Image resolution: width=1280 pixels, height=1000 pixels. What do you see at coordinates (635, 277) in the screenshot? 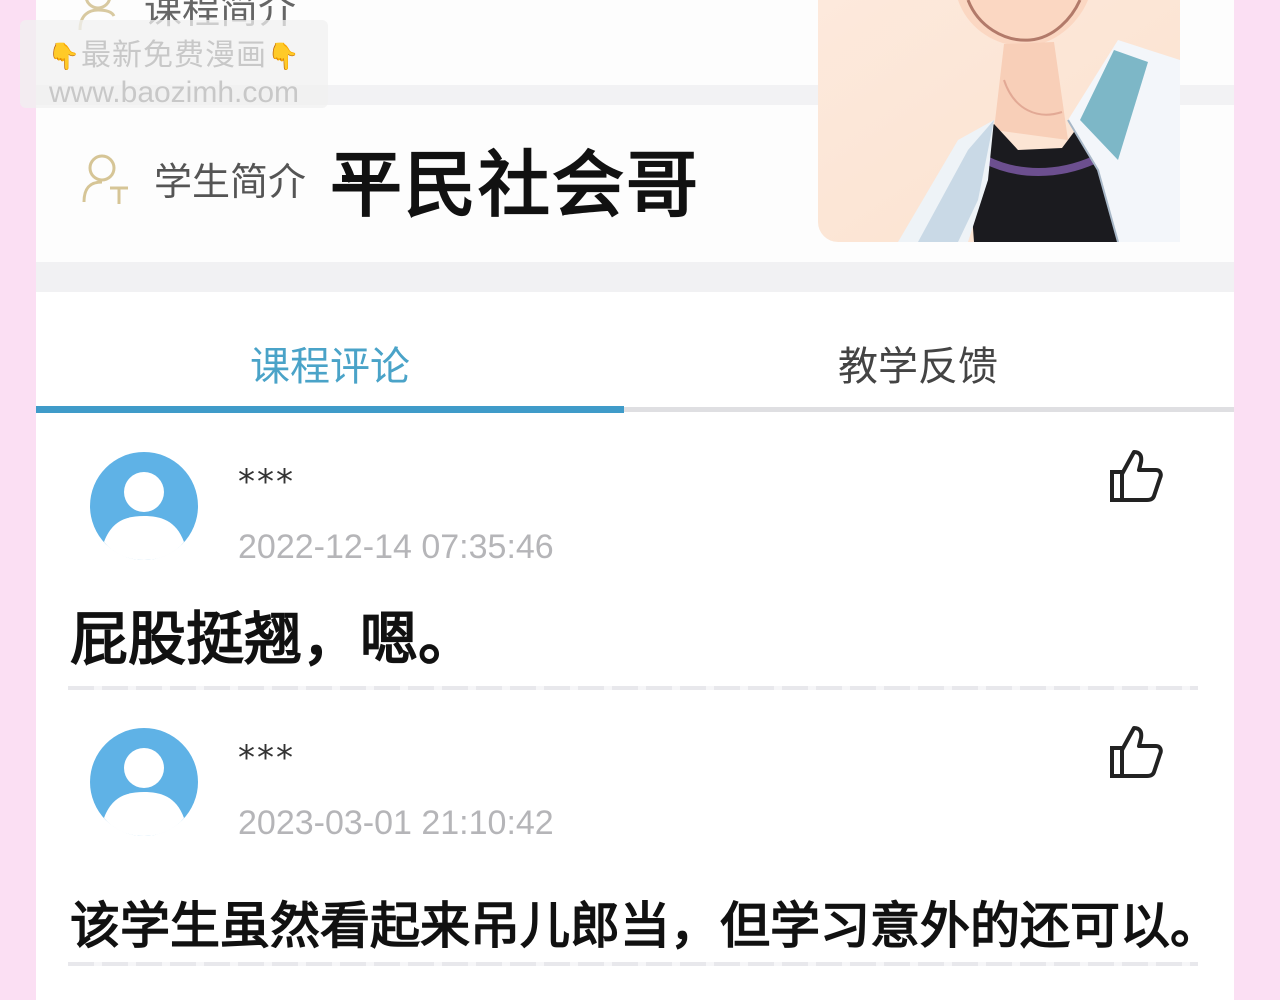
I see `section-gap` at bounding box center [635, 277].